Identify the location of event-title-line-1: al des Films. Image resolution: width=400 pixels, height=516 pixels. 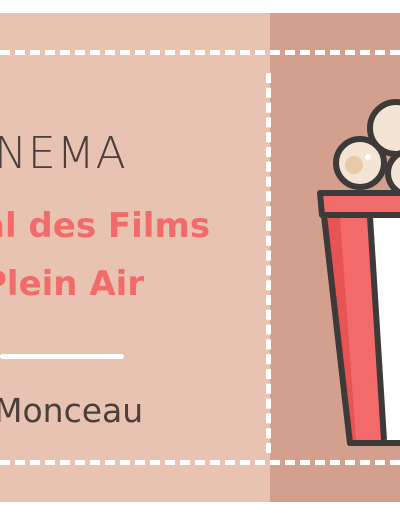
(105, 226).